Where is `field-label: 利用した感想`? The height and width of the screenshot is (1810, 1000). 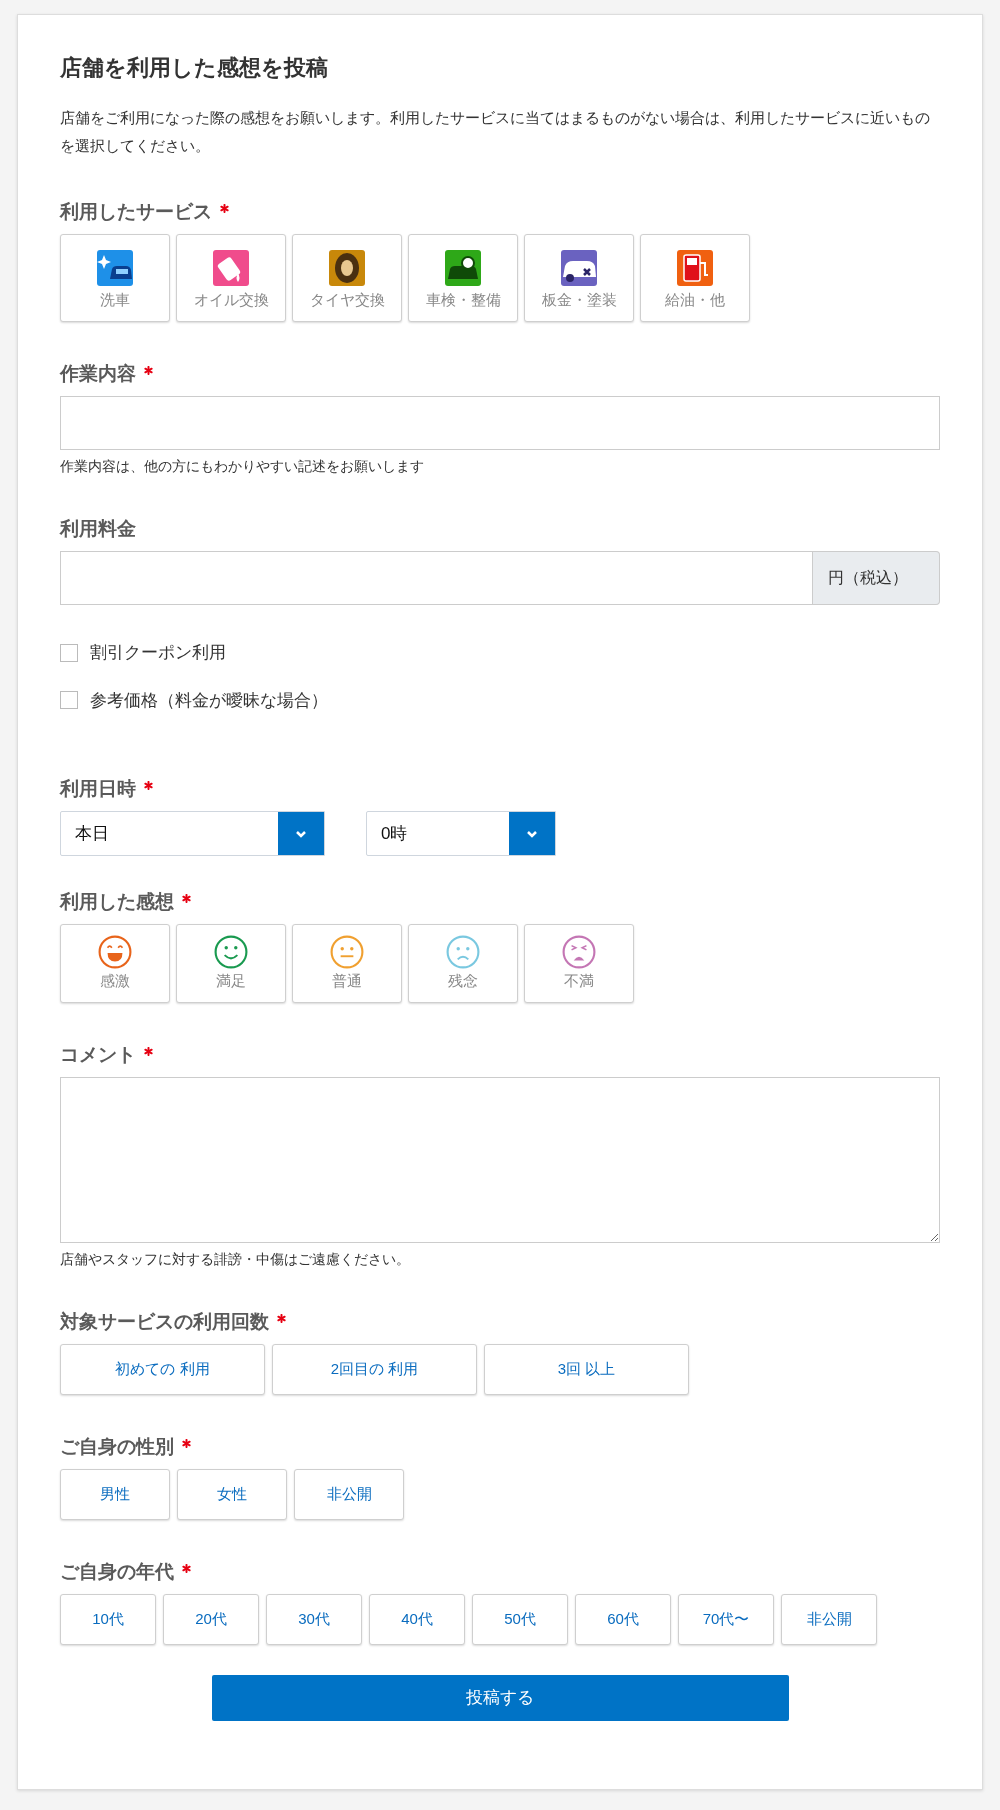
field-label: 利用した感想 is located at coordinates (117, 901).